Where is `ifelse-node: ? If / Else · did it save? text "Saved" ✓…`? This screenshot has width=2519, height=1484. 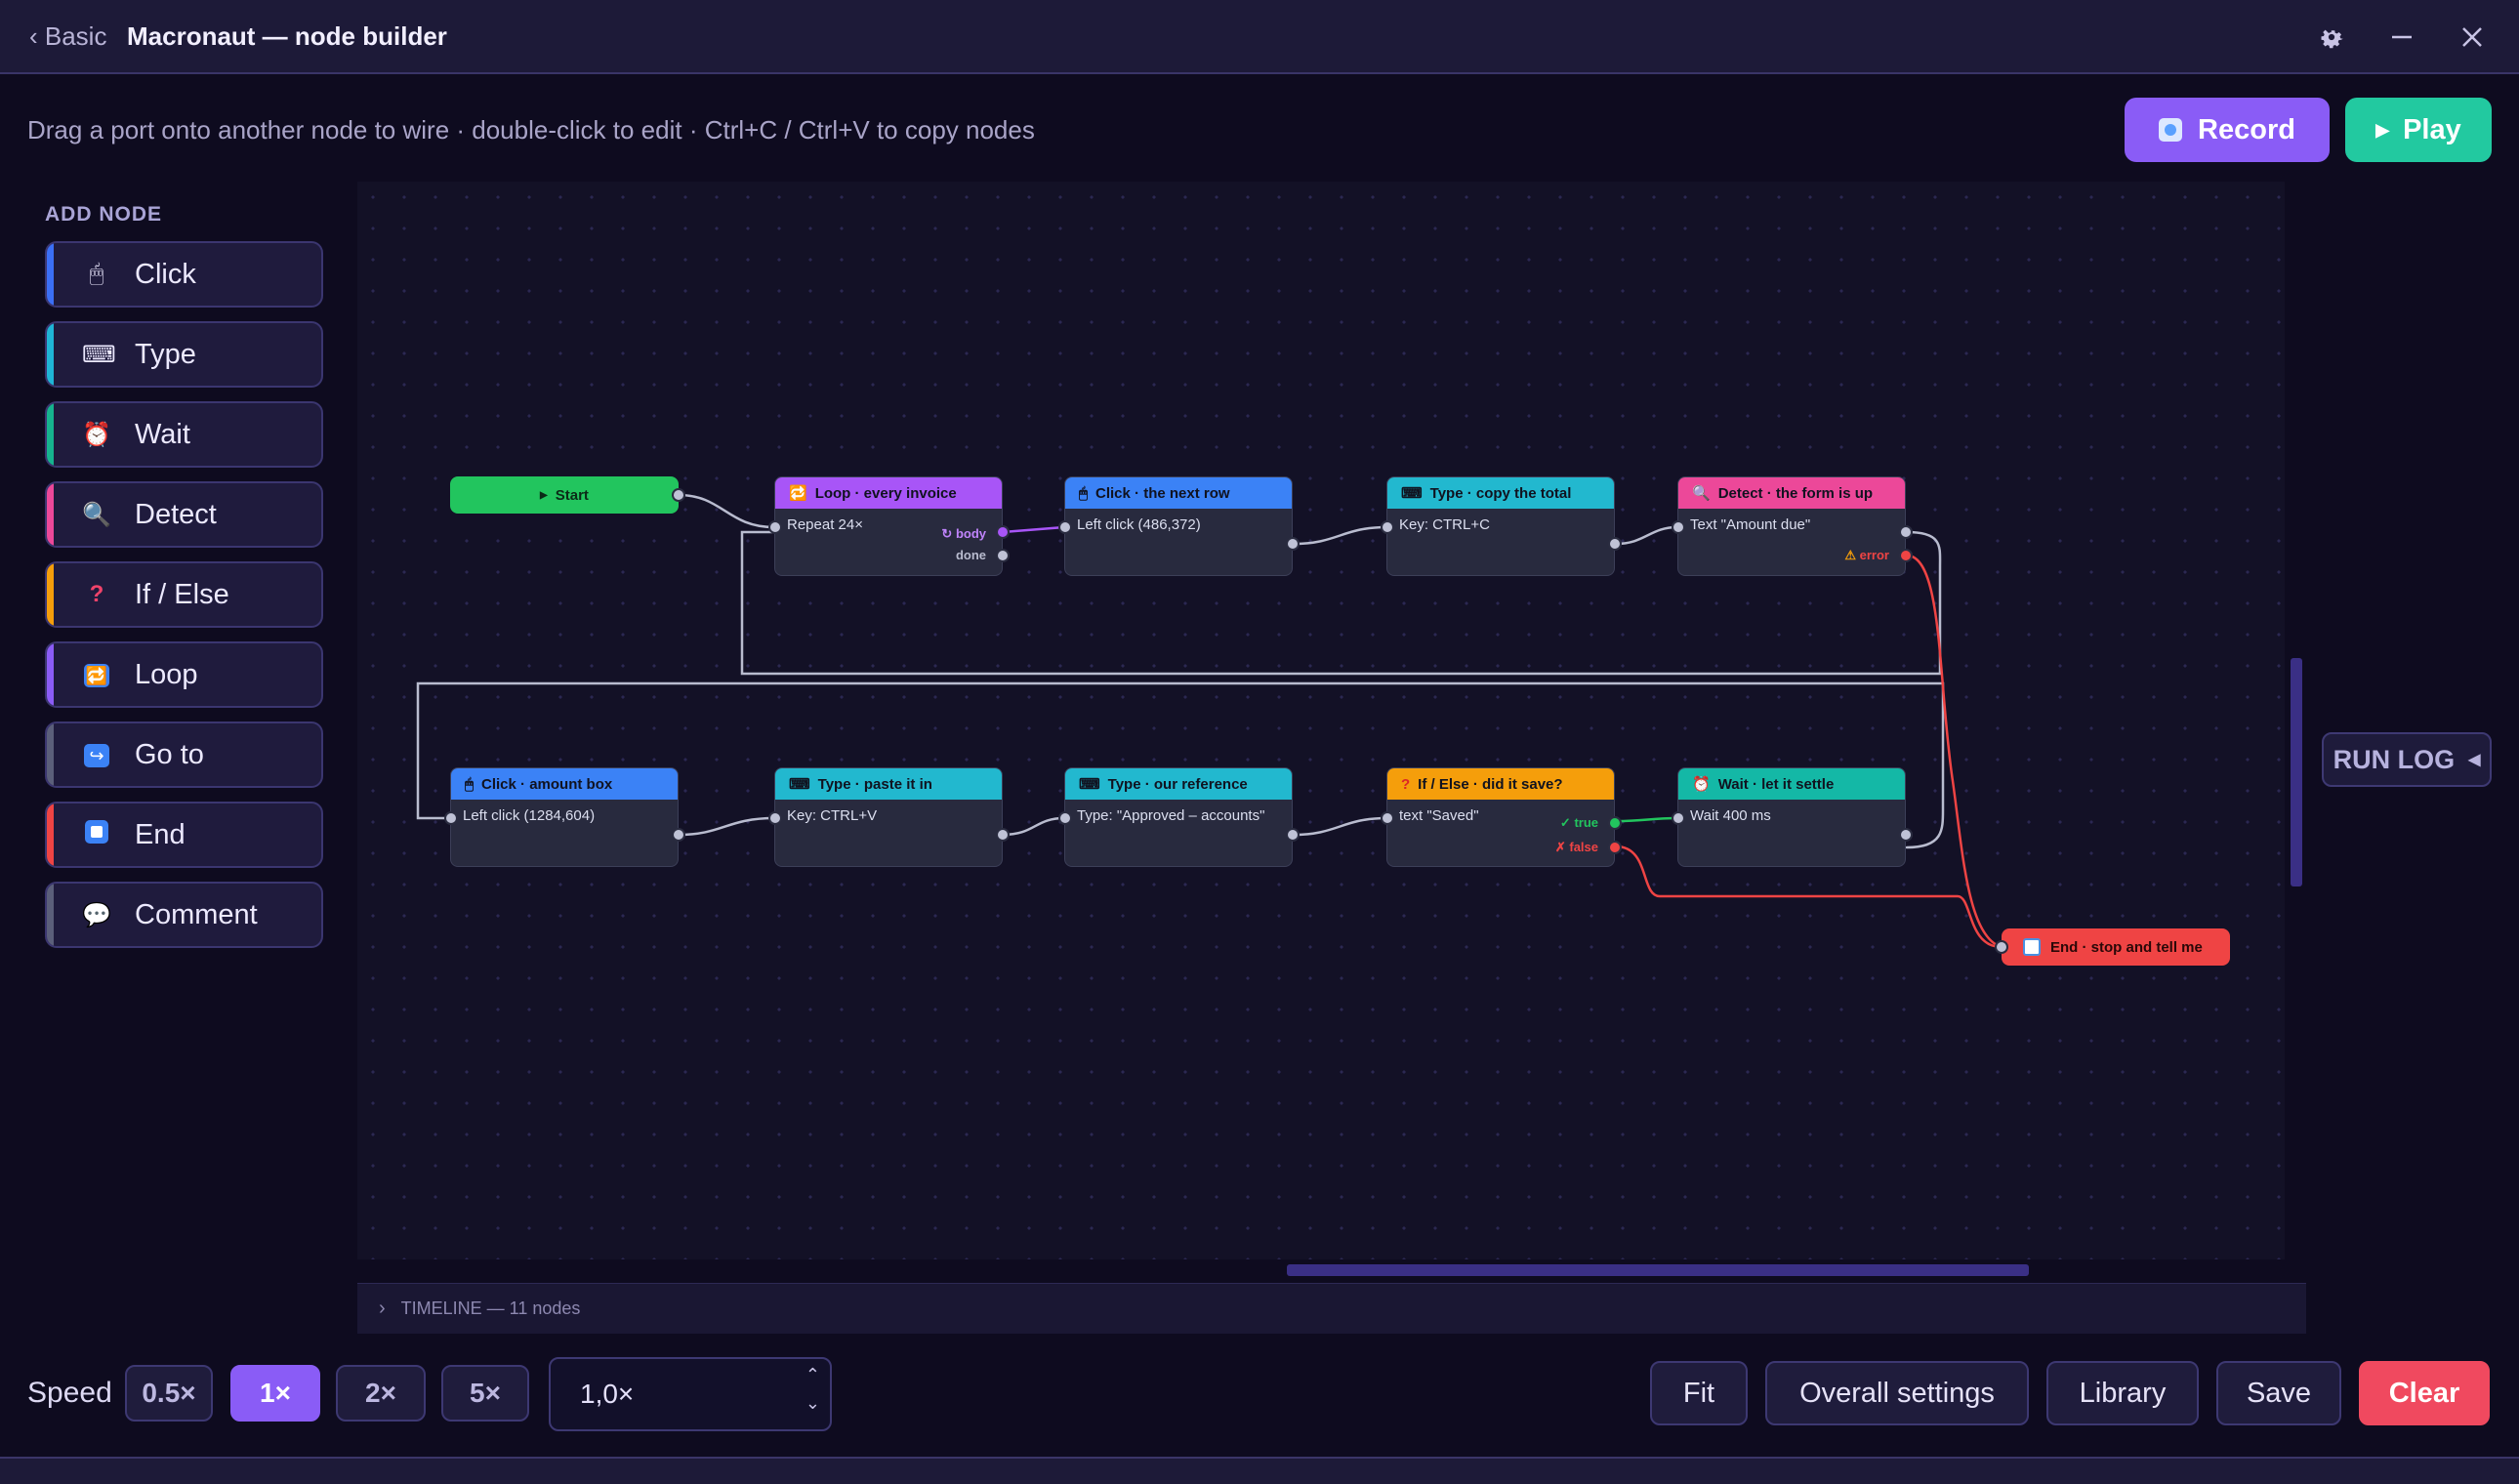
ifelse-node: ? If / Else · did it save? text "Saved" ✓… is located at coordinates (1502, 817).